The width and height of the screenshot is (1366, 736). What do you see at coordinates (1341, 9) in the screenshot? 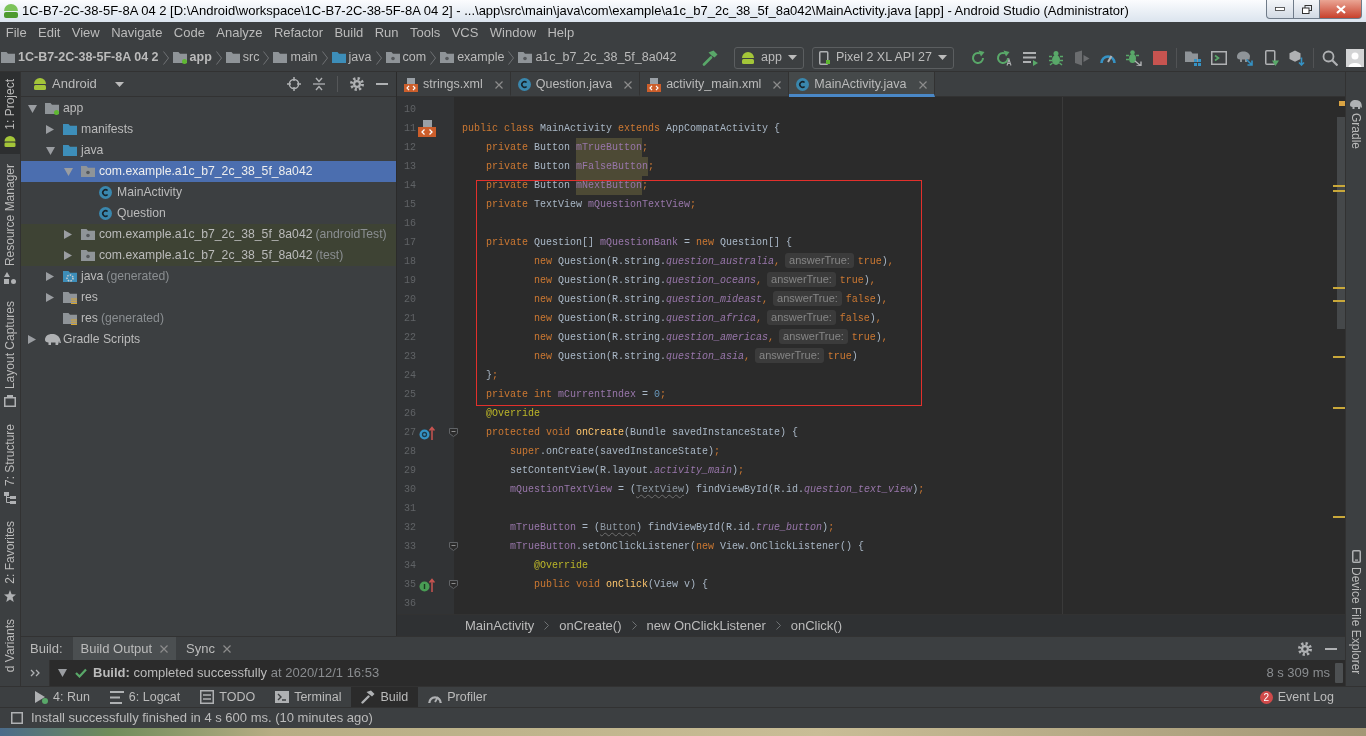
I see `close-button` at bounding box center [1341, 9].